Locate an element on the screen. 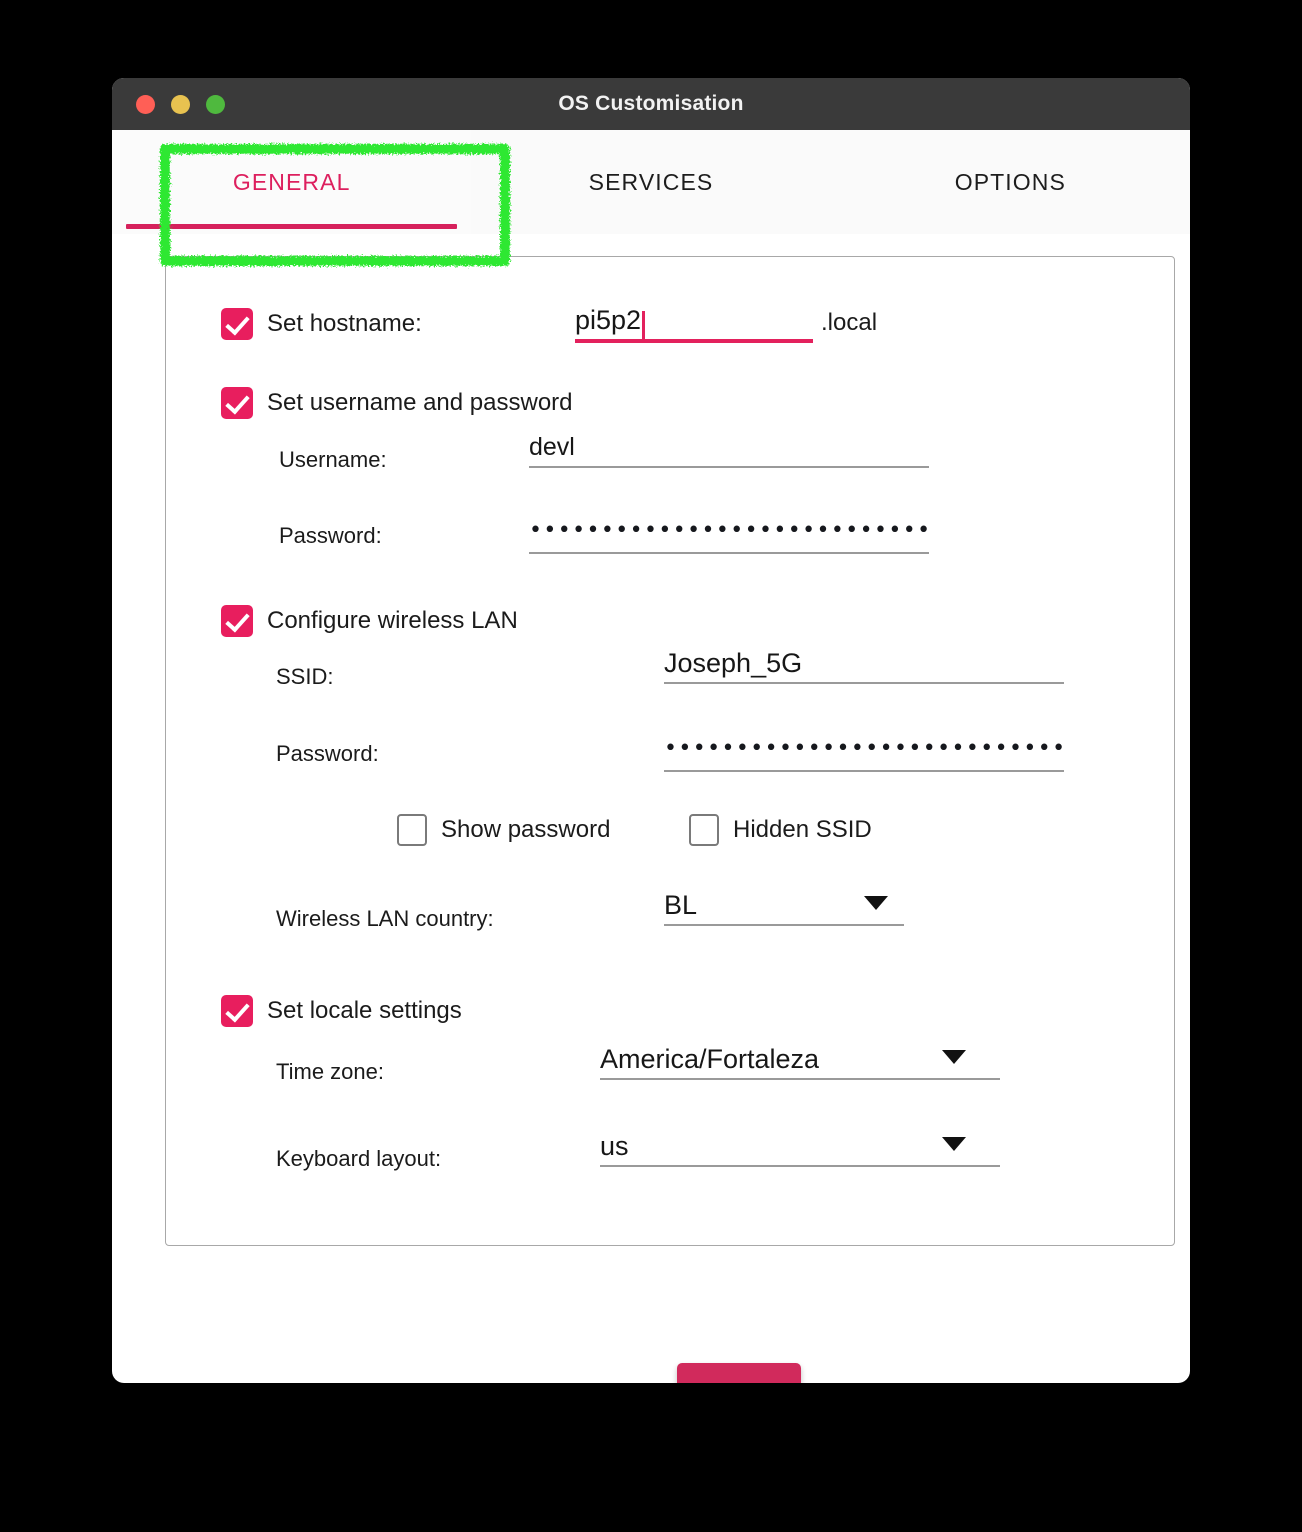  set-locale-settings-label: Set locale settings is located at coordinates (364, 1010).